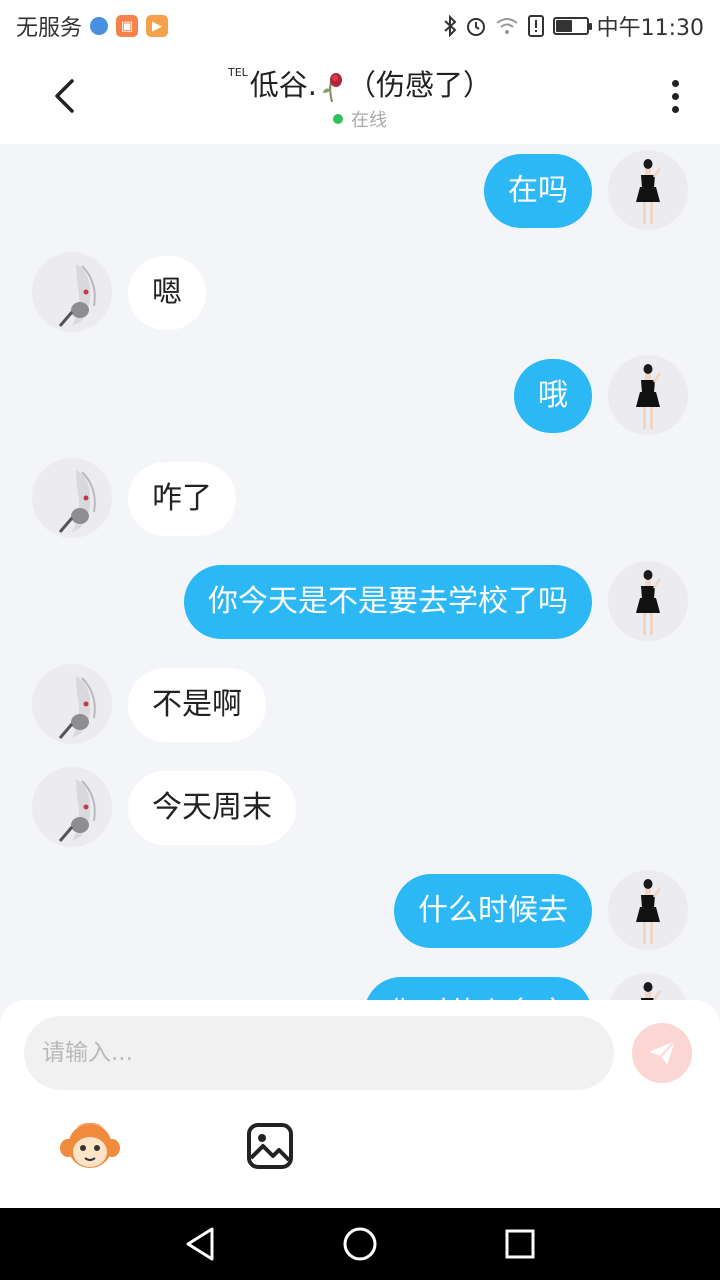 Image resolution: width=720 pixels, height=1280 pixels. What do you see at coordinates (675, 96) in the screenshot?
I see `more-options-button` at bounding box center [675, 96].